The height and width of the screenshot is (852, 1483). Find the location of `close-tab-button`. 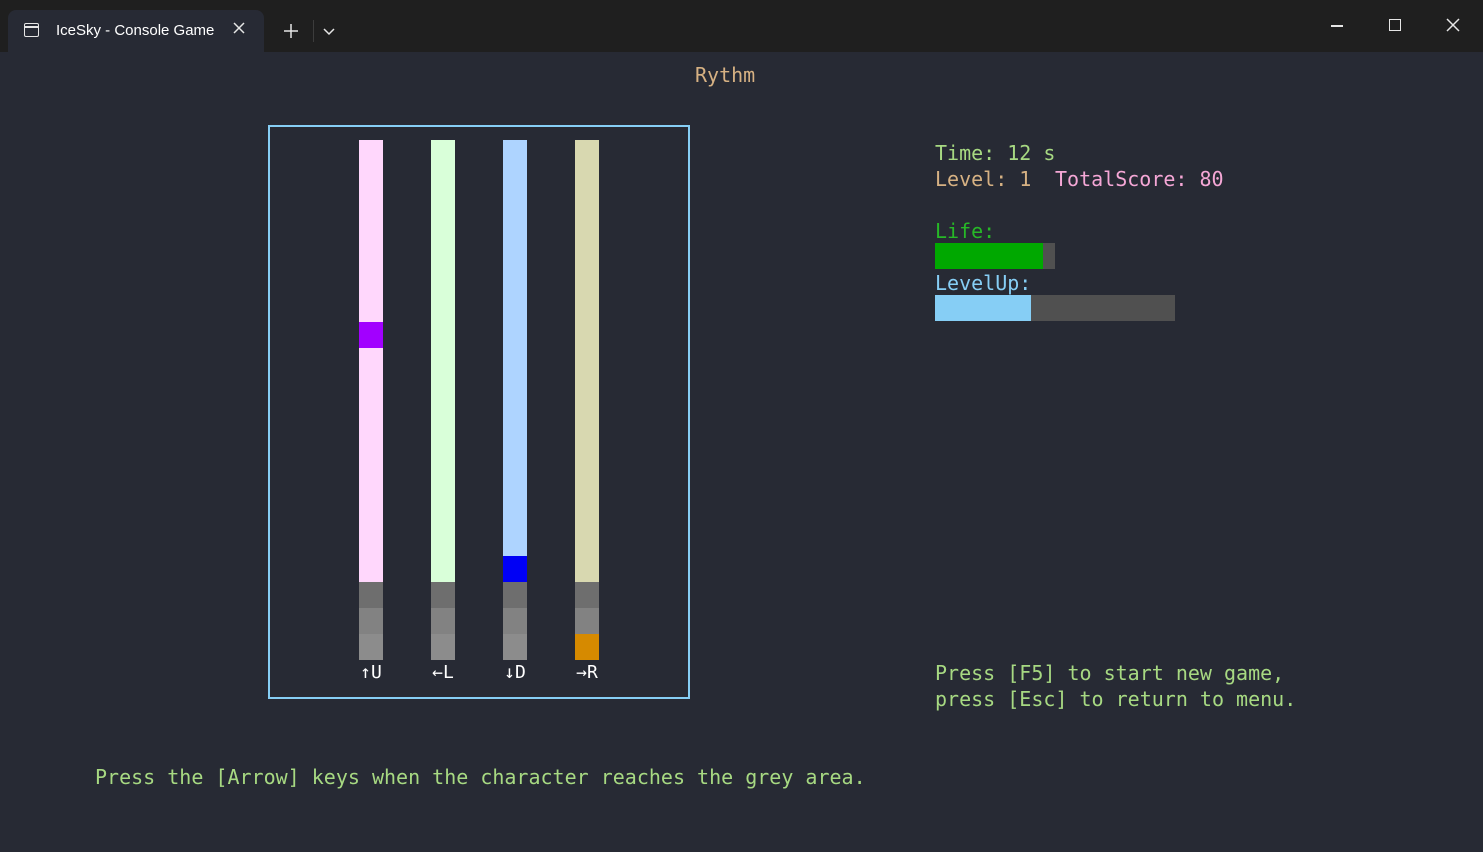

close-tab-button is located at coordinates (239, 28).